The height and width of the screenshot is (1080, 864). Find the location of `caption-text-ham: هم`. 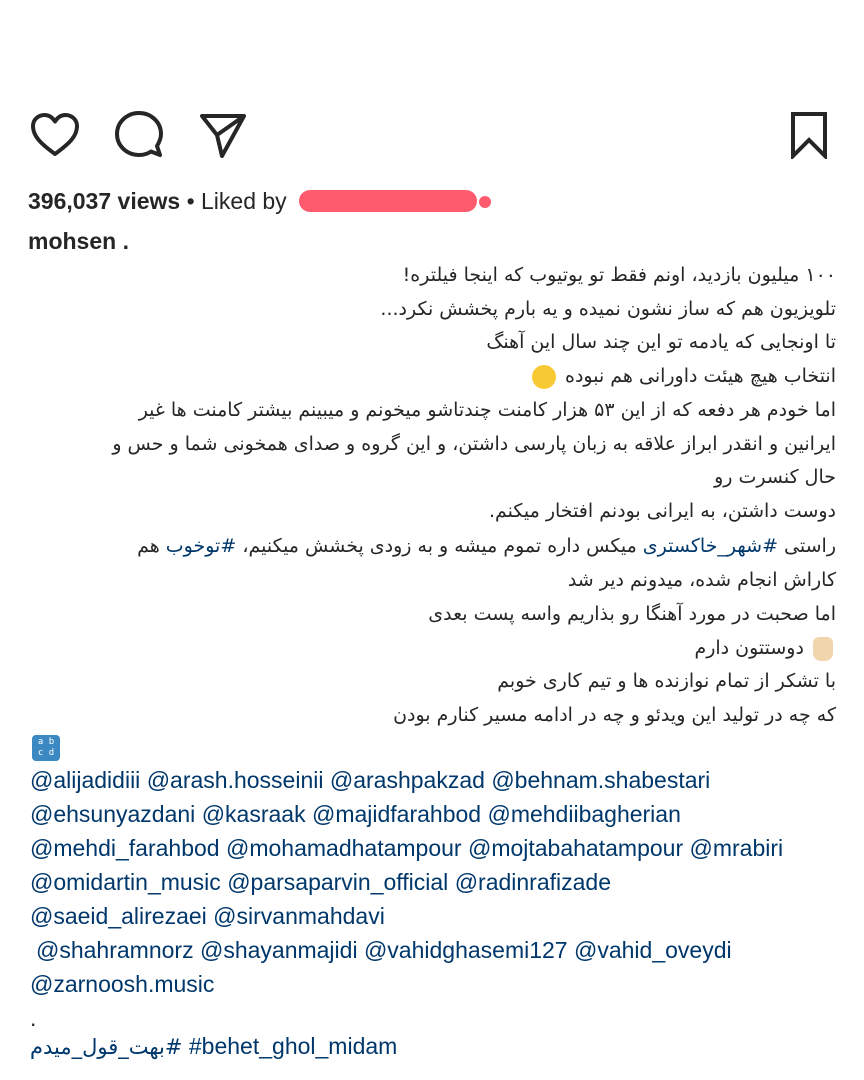

caption-text-ham: هم is located at coordinates (148, 546).